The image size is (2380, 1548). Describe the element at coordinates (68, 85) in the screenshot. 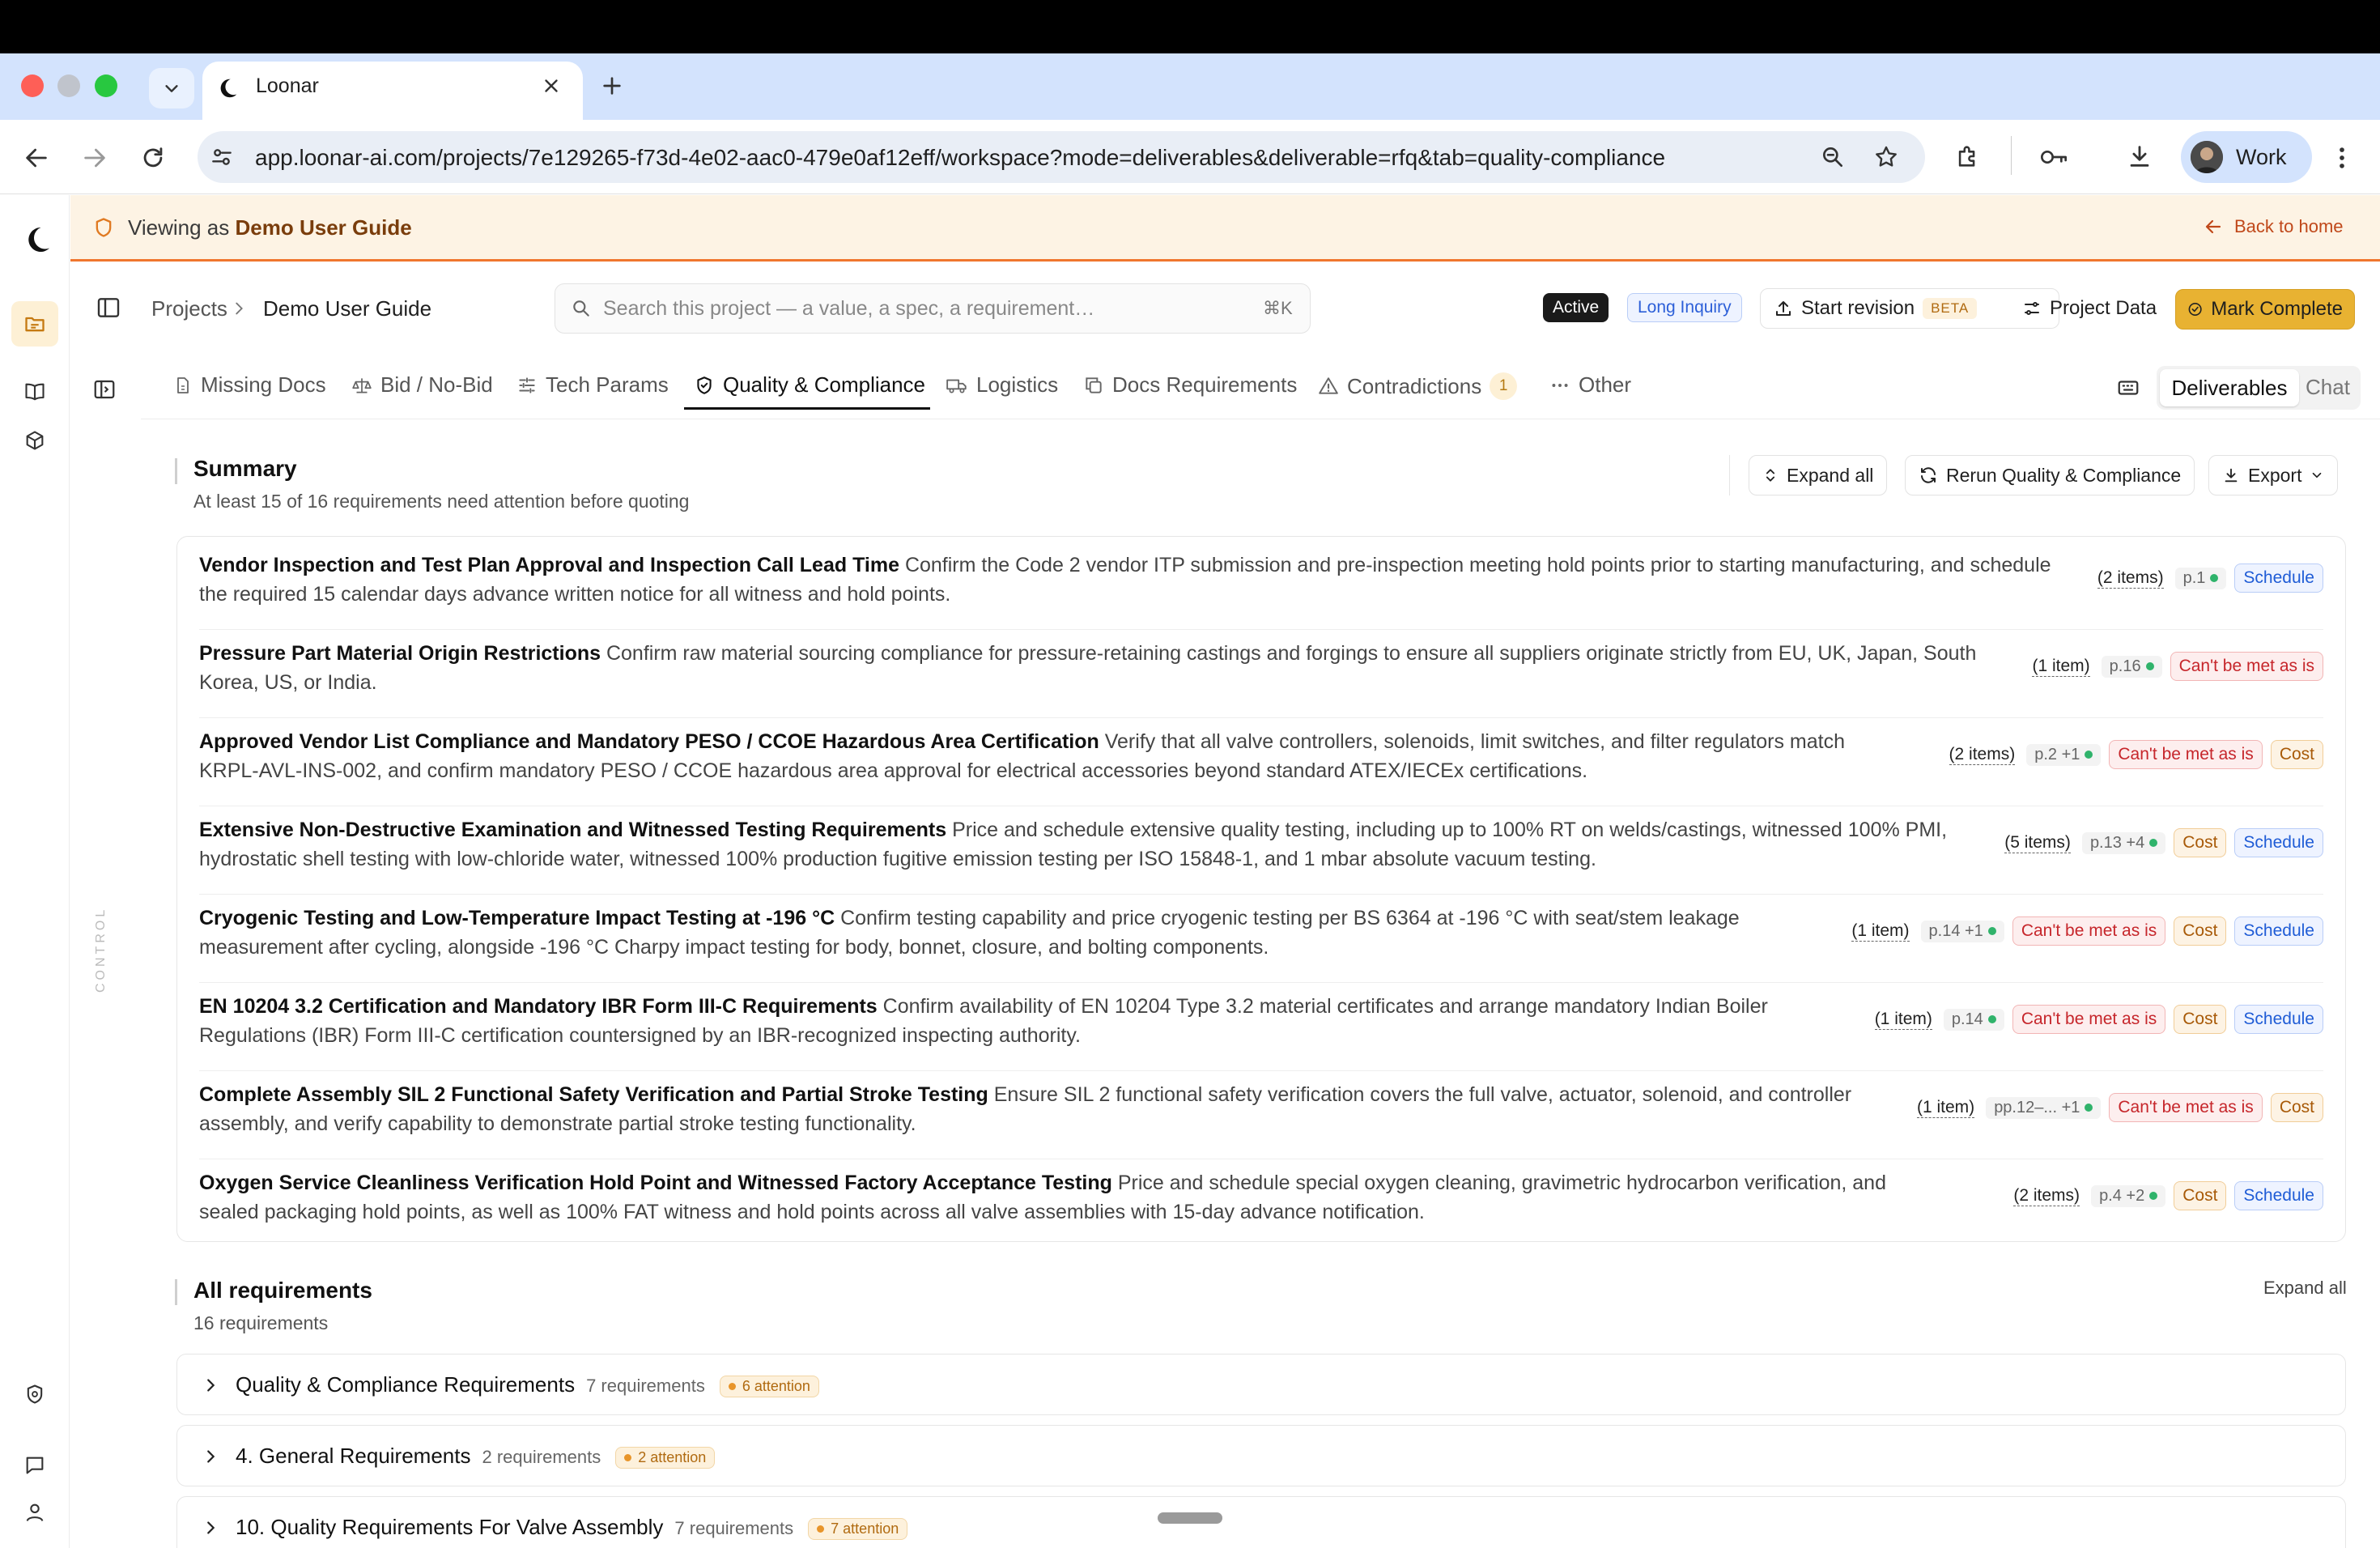

I see `minimize-window-button` at that location.